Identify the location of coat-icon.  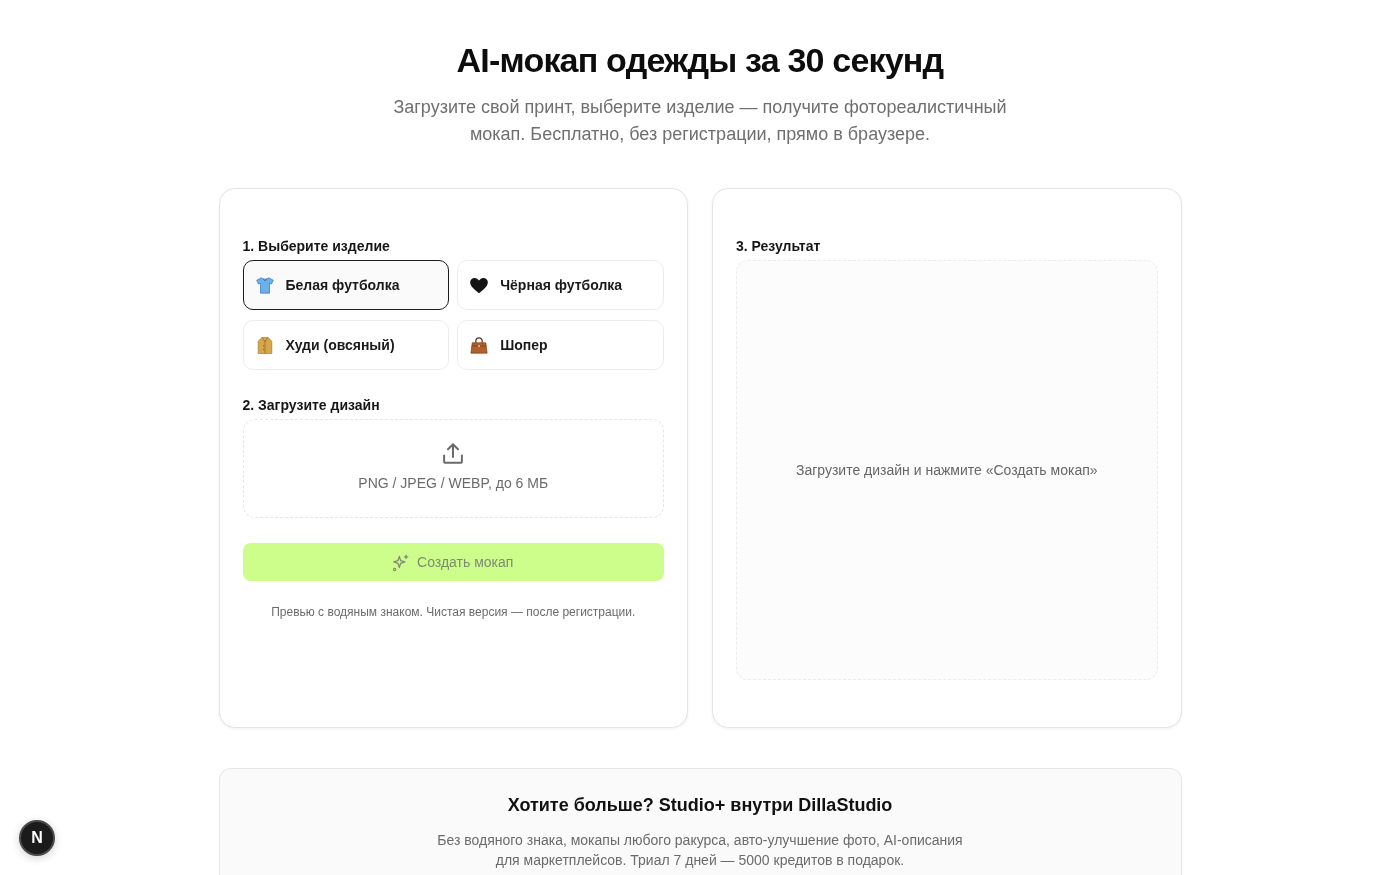
(264, 345).